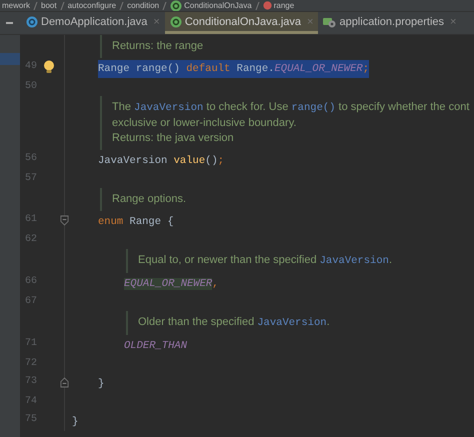  I want to click on class-icon, so click(32, 22).